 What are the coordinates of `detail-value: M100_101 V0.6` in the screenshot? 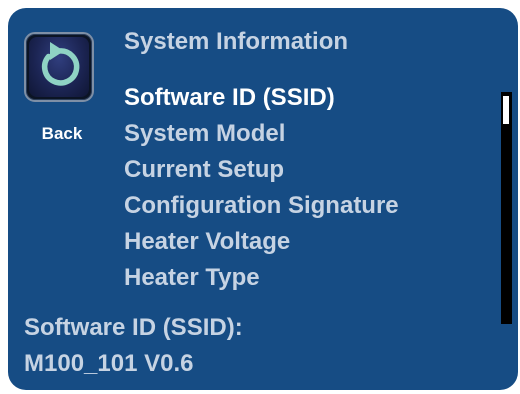 It's located at (109, 363).